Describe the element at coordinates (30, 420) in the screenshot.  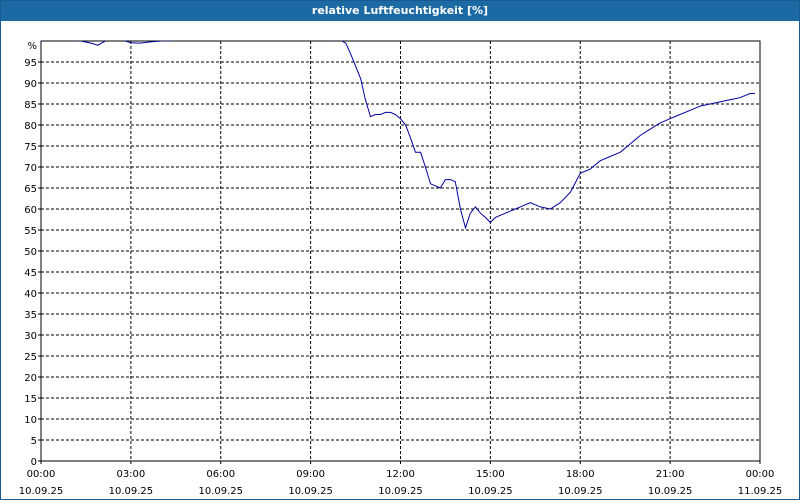
I see `y-tick-label: 10` at that location.